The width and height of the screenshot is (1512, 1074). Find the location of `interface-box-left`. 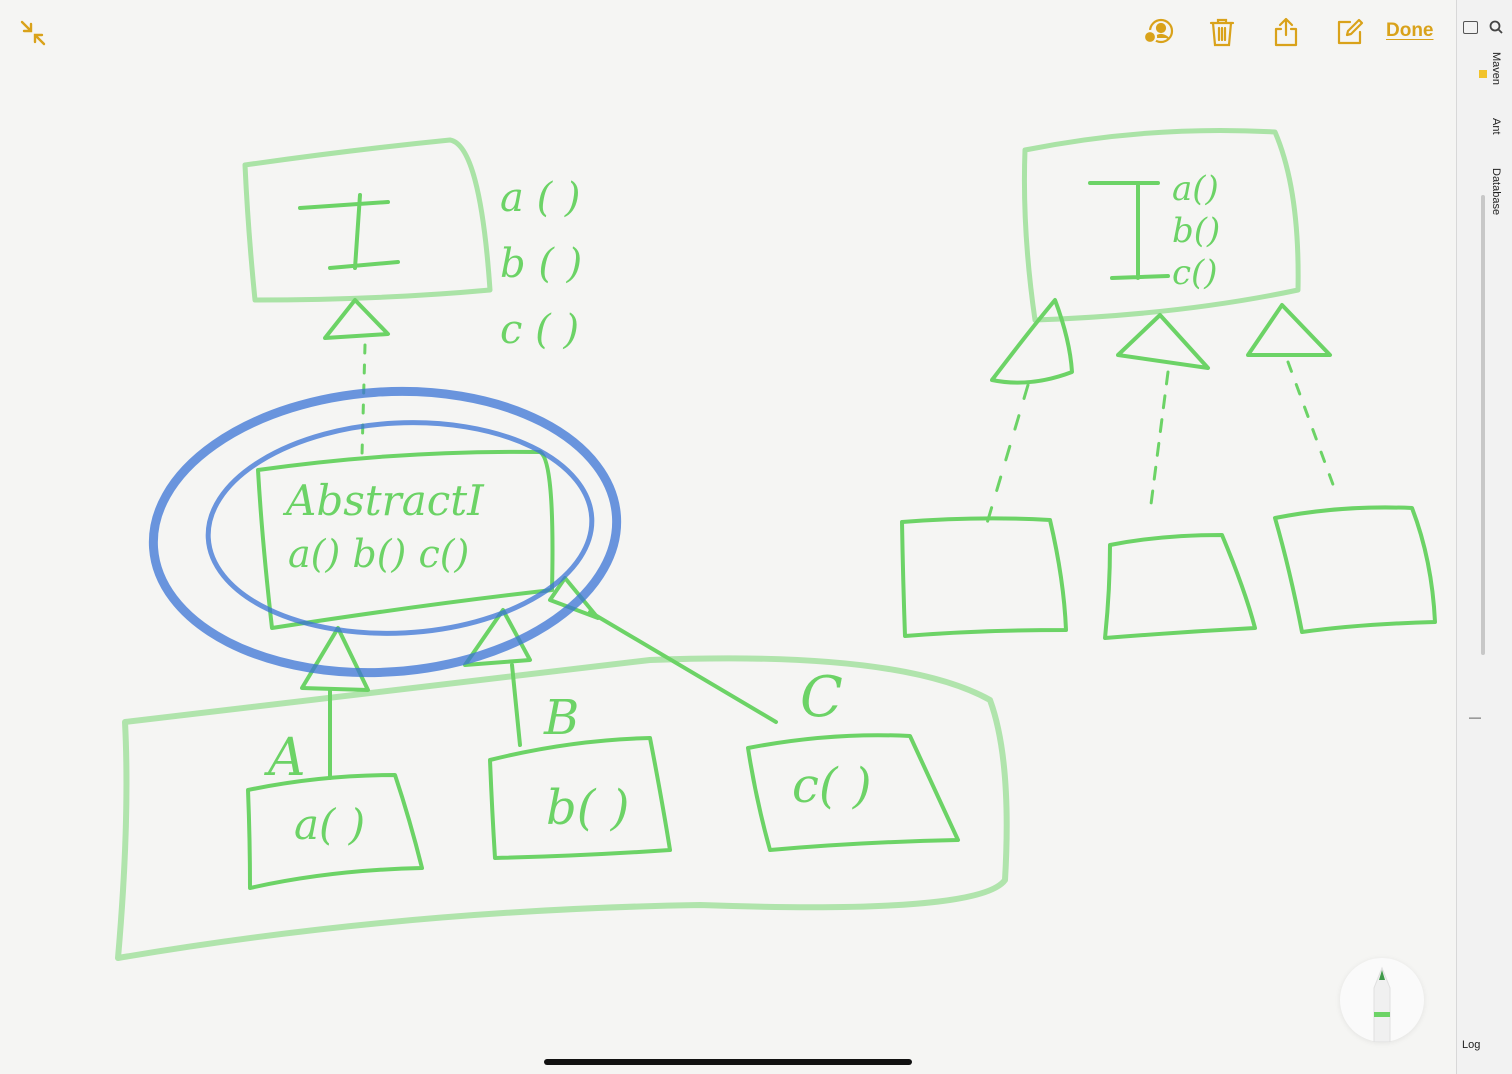

interface-box-left is located at coordinates (367, 220).